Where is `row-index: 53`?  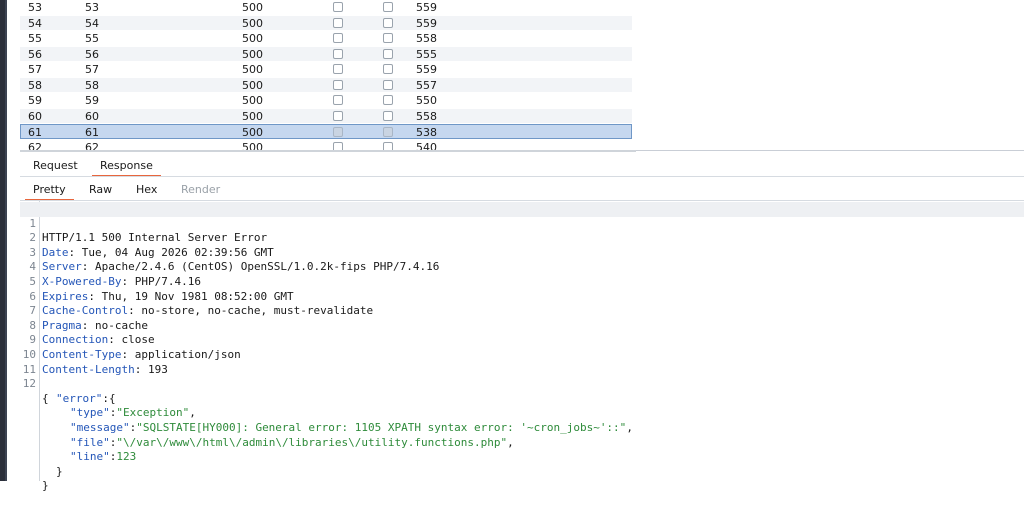
row-index: 53 is located at coordinates (35, 7).